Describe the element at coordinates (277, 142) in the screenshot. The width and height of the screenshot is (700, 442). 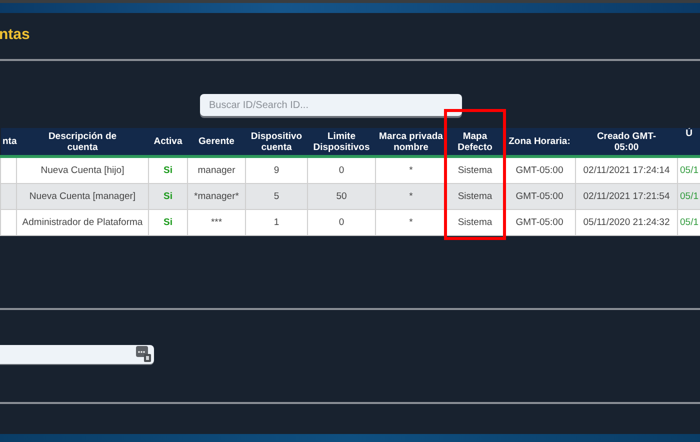
I see `column-header: Dispositivo cuenta` at that location.